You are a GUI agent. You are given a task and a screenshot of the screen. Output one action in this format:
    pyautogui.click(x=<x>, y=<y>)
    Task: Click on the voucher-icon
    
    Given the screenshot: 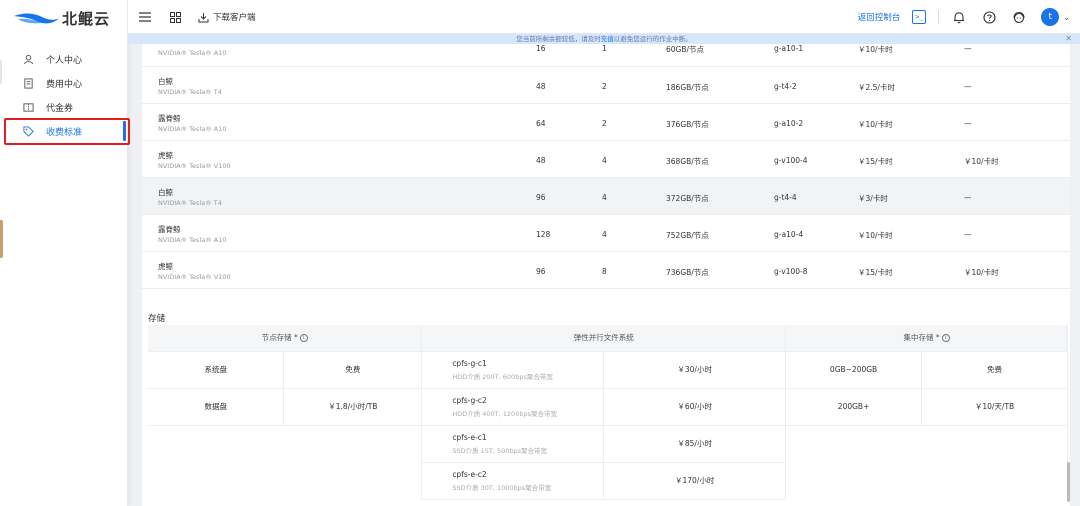 What is the action you would take?
    pyautogui.click(x=28, y=107)
    